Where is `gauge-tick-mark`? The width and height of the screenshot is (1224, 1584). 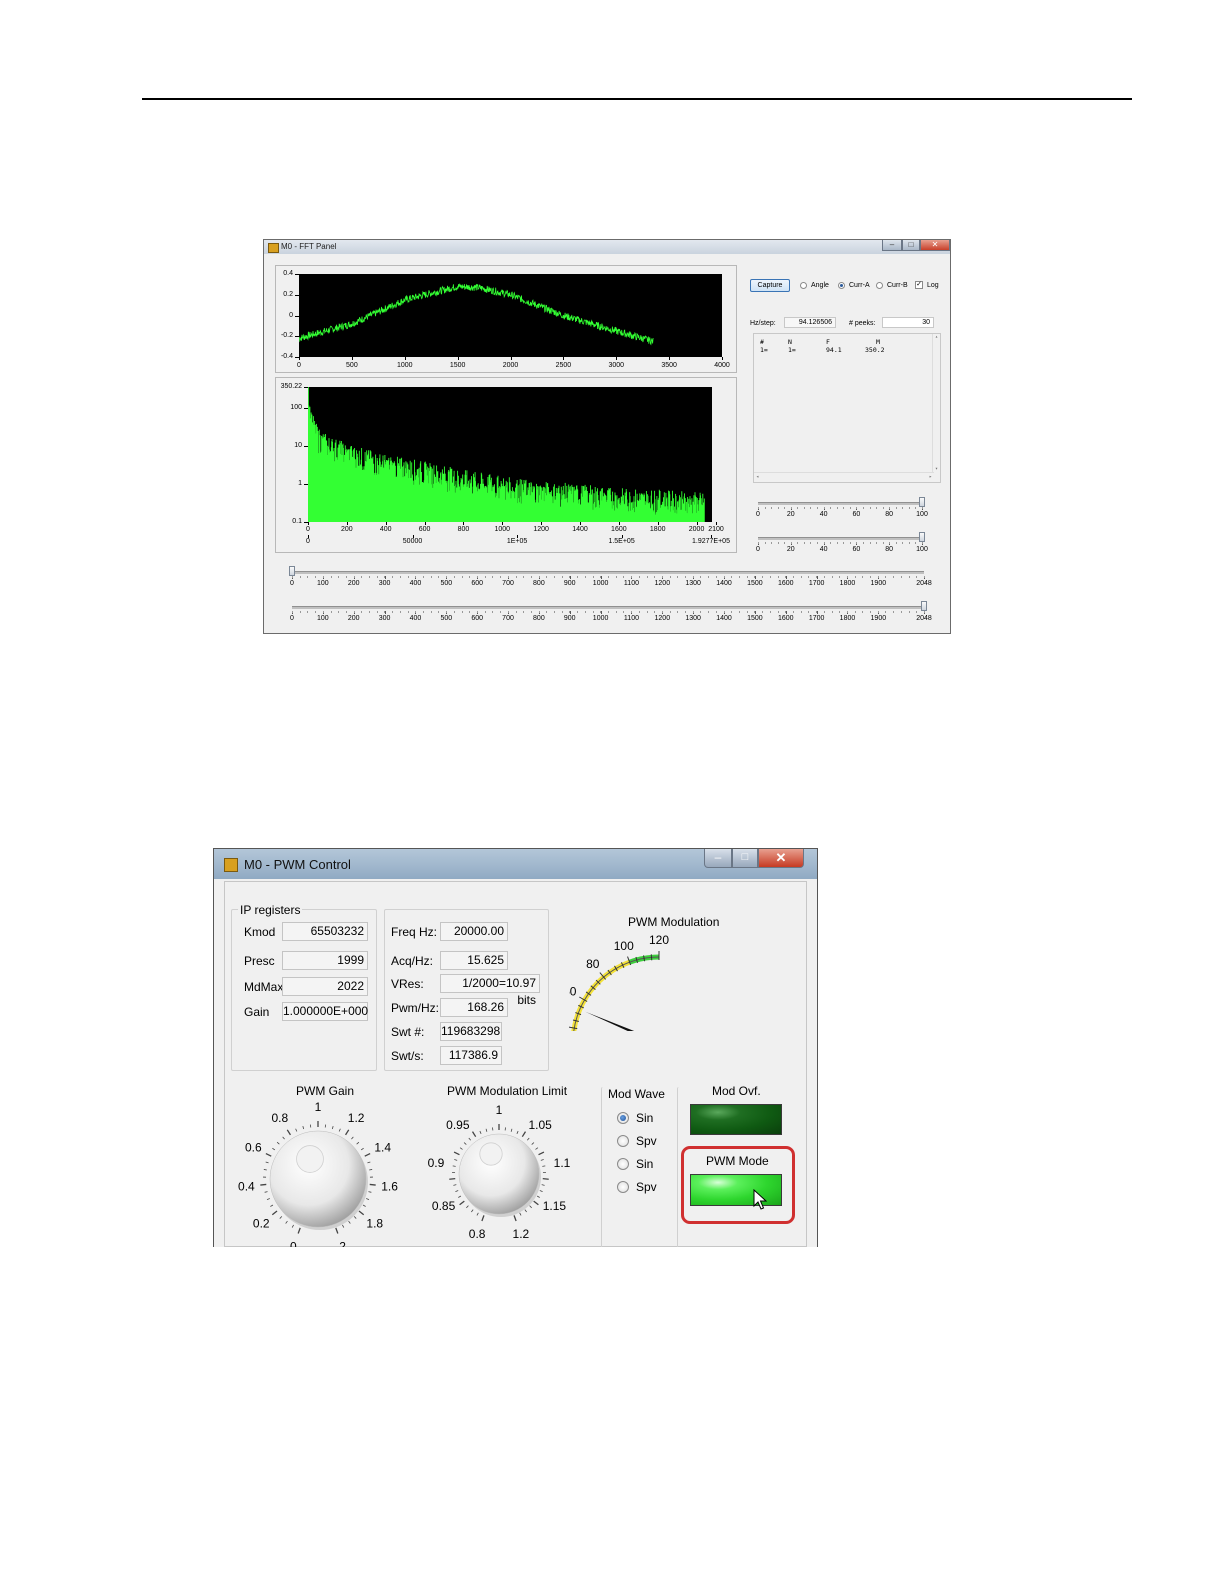 gauge-tick-mark is located at coordinates (651, 957).